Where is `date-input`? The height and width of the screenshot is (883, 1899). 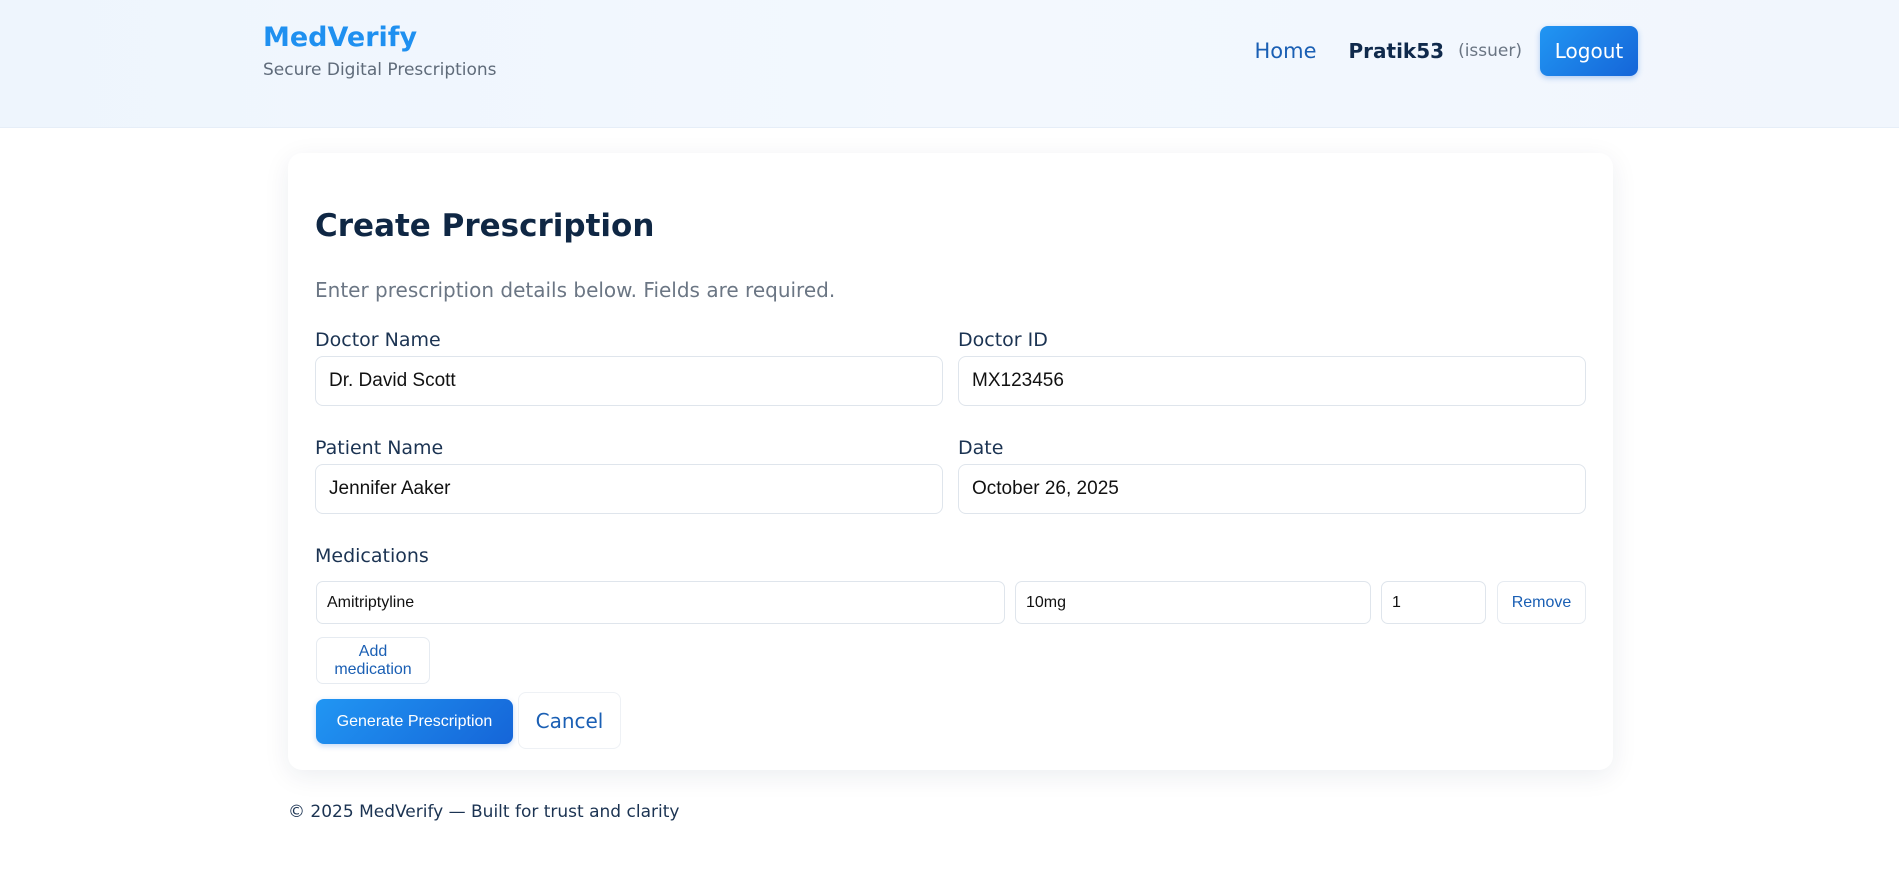
date-input is located at coordinates (1272, 489).